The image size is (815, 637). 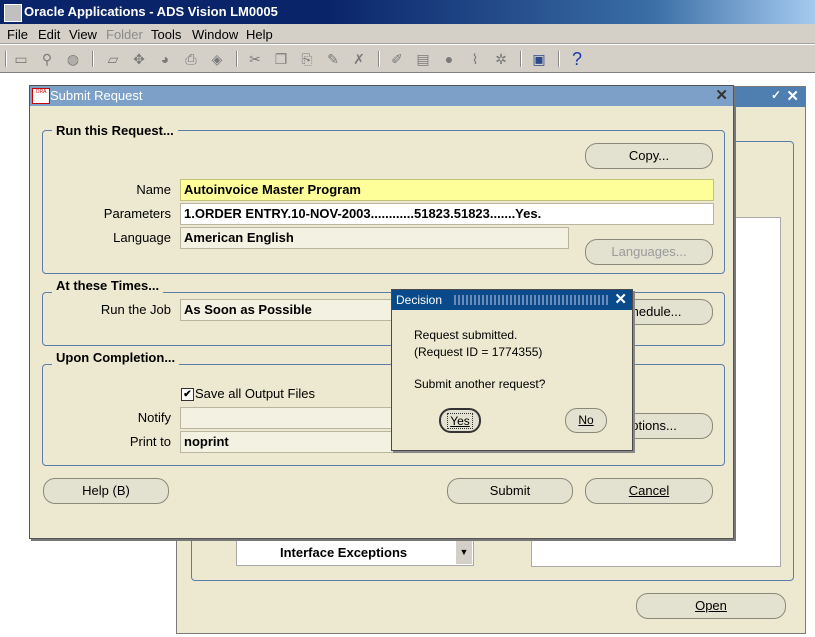 I want to click on background-list-field: Interface Exceptions ▼, so click(x=355, y=552).